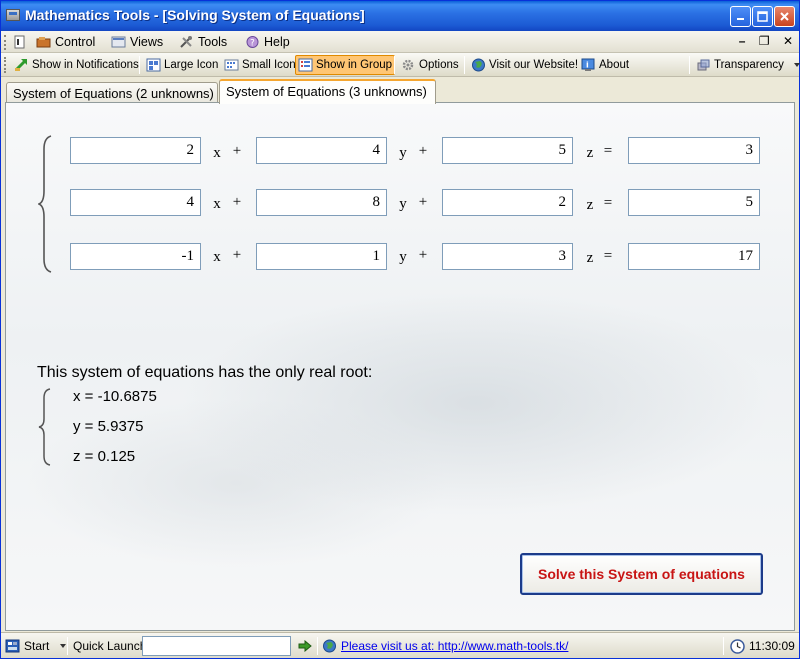  Describe the element at coordinates (5, 65) in the screenshot. I see `toolbar-grip` at that location.